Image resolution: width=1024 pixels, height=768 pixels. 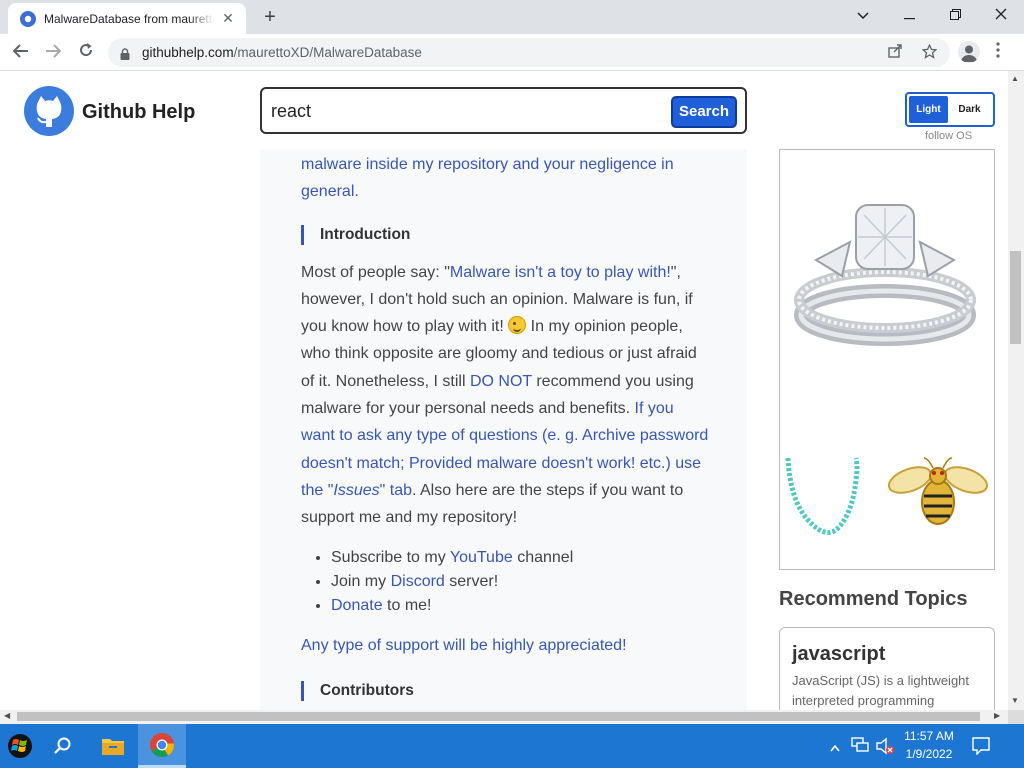 I want to click on minimize-icon, so click(x=909, y=16).